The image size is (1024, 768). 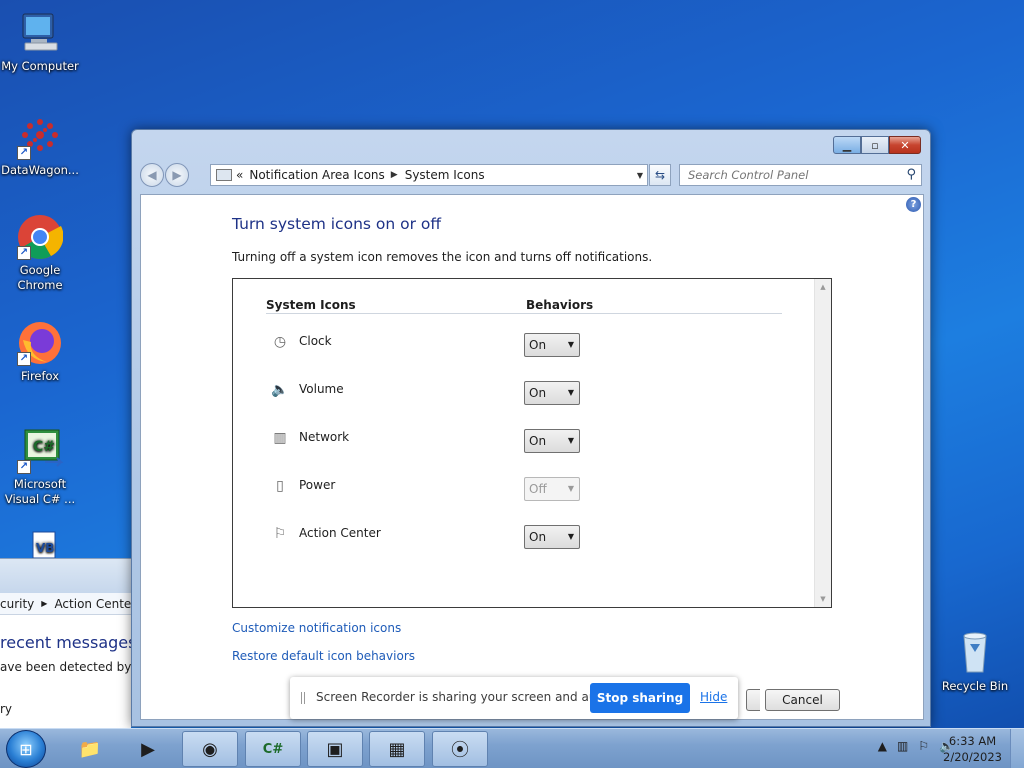 I want to click on computer-icon, so click(x=40, y=33).